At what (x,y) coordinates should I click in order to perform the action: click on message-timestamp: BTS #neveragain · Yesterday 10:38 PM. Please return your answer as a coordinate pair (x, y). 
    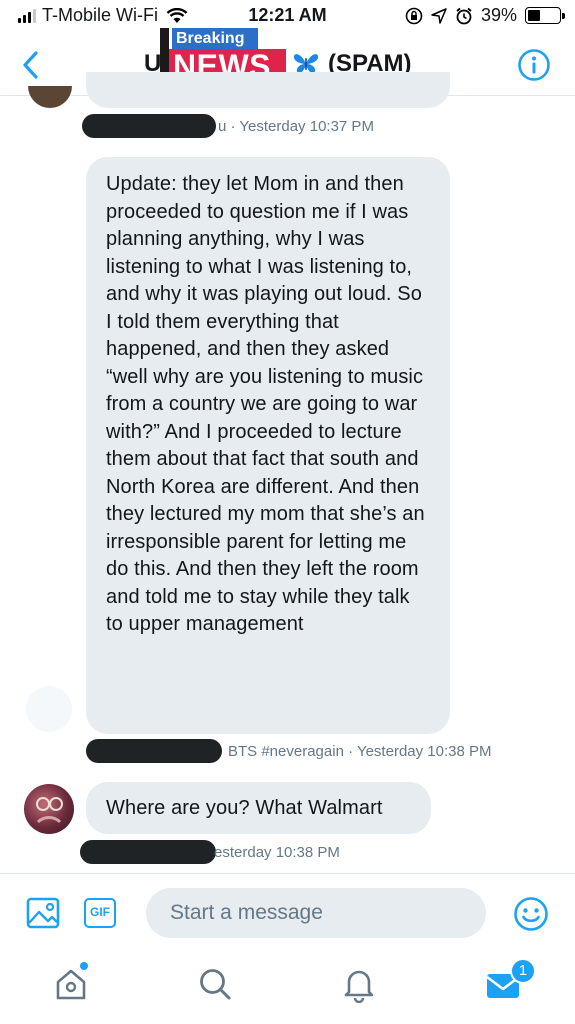
    Looking at the image, I should click on (360, 751).